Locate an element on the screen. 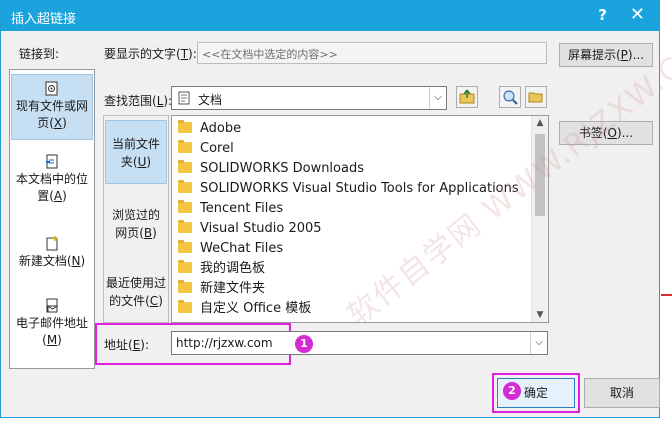 The width and height of the screenshot is (672, 424). existing-file-icon is located at coordinates (51, 88).